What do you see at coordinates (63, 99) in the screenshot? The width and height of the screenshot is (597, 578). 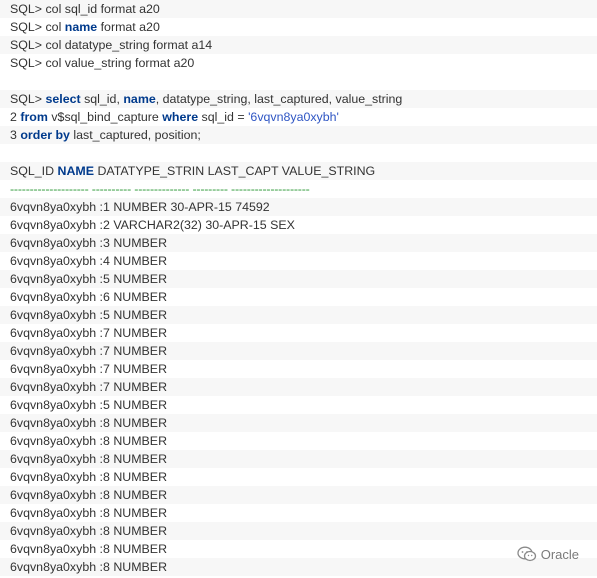 I see `keyword-select: select` at bounding box center [63, 99].